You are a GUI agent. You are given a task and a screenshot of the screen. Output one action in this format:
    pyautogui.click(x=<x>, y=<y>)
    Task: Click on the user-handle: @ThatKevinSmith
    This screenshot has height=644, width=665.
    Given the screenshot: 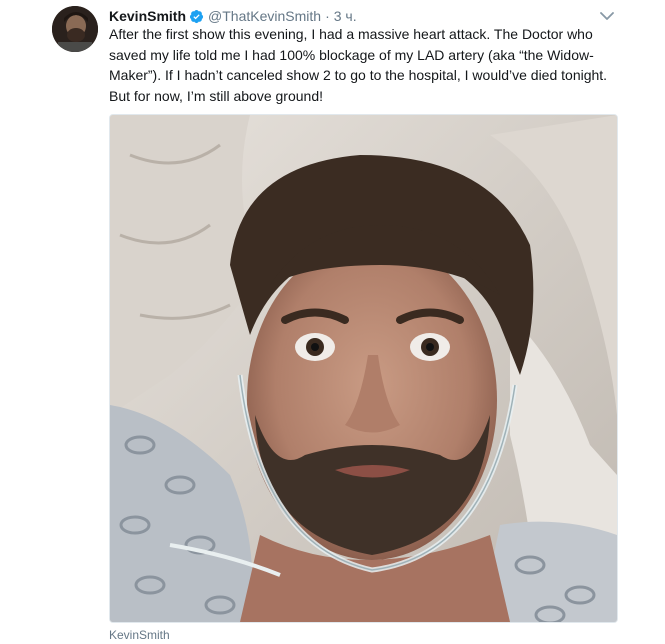 What is the action you would take?
    pyautogui.click(x=264, y=16)
    